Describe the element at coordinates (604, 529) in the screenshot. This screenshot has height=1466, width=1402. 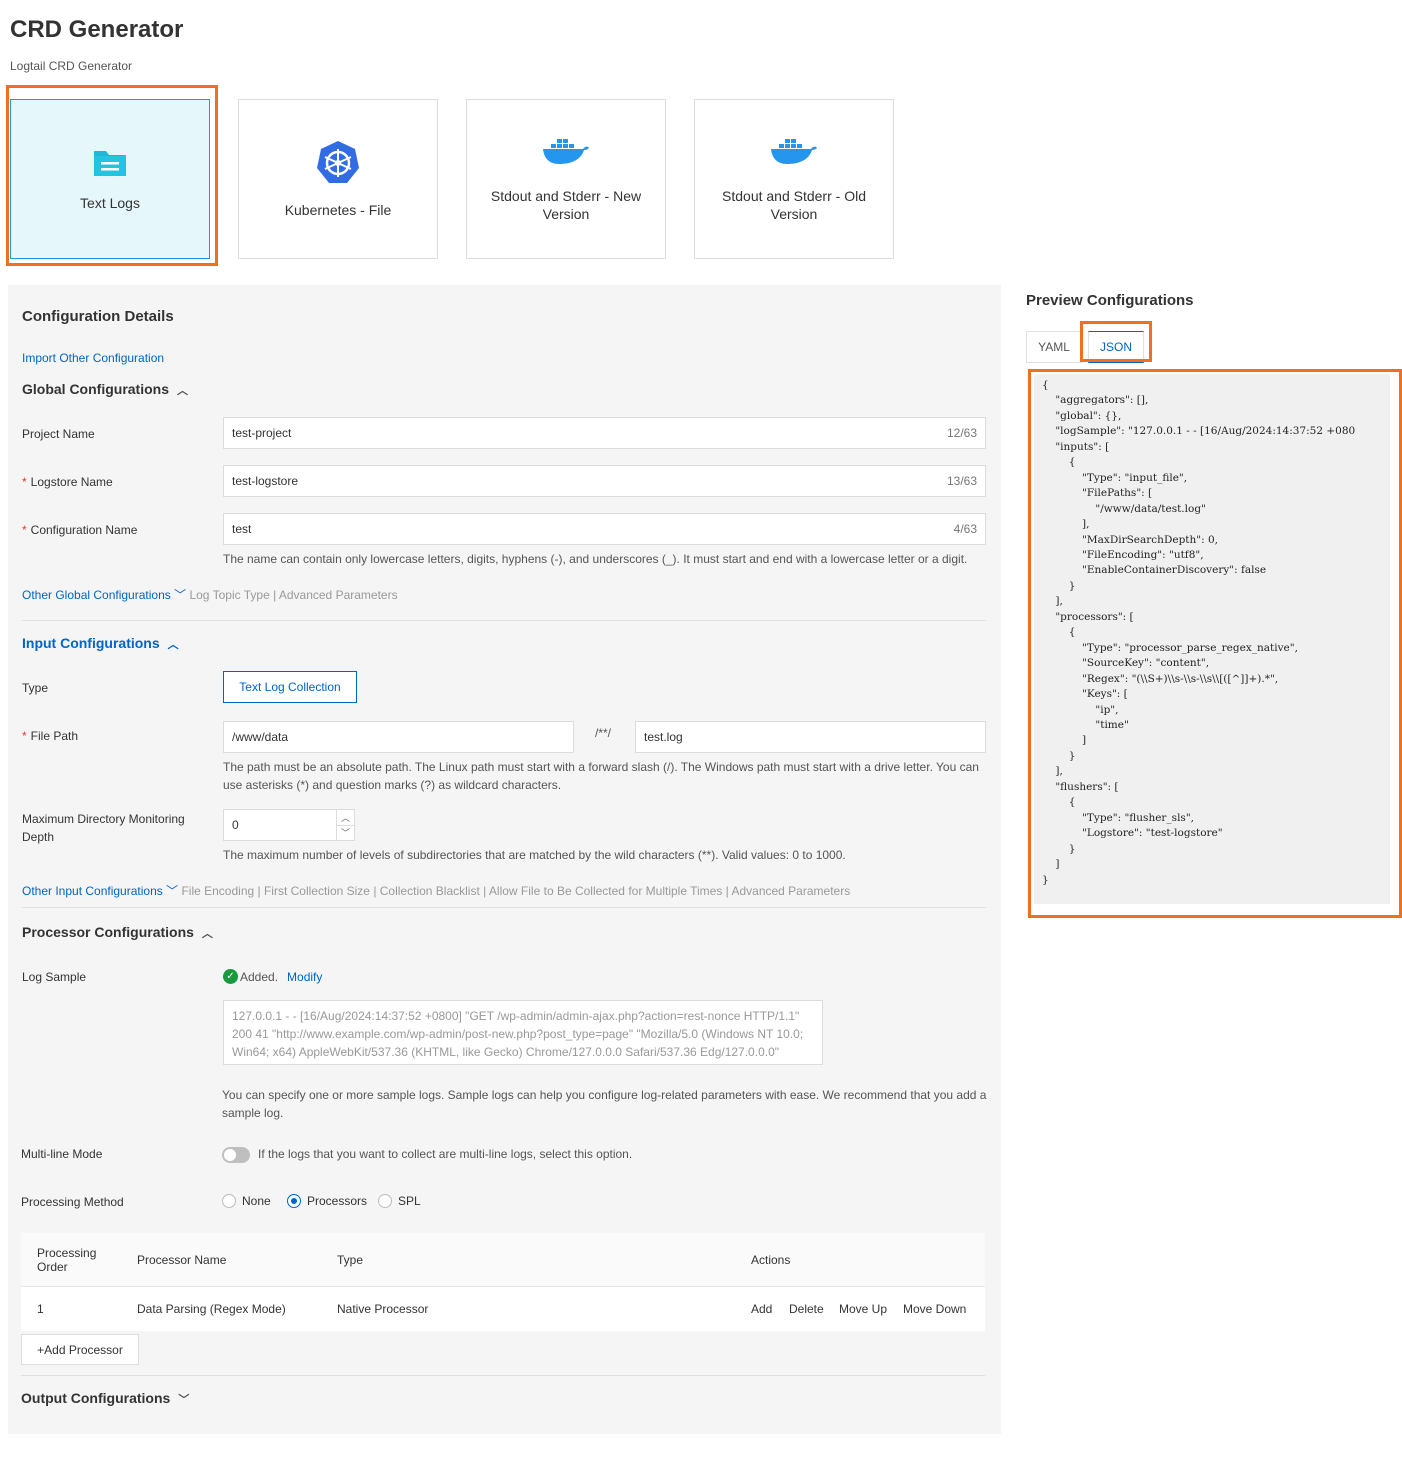
I see `configuration-name-input: test 4/63` at that location.